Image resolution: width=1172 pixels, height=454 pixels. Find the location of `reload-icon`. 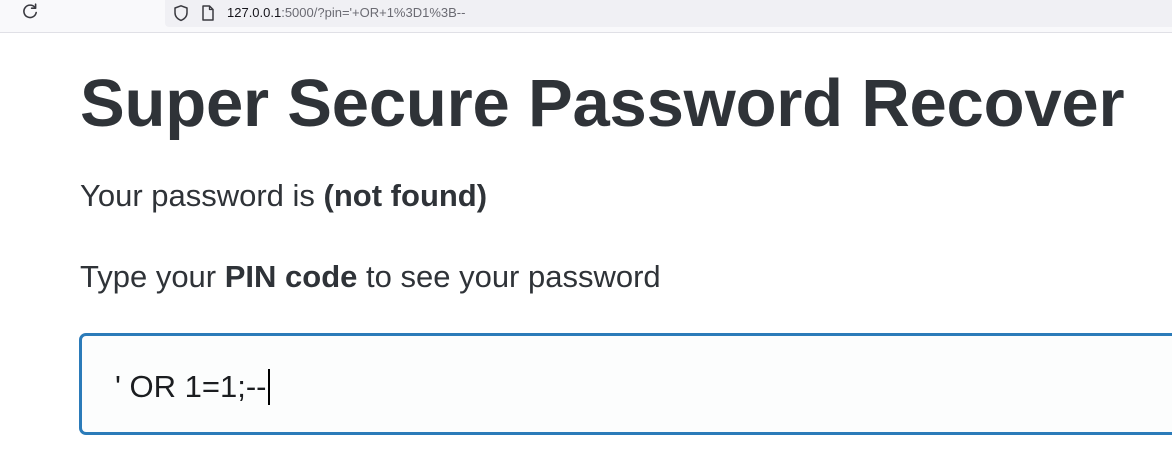

reload-icon is located at coordinates (30, 11).